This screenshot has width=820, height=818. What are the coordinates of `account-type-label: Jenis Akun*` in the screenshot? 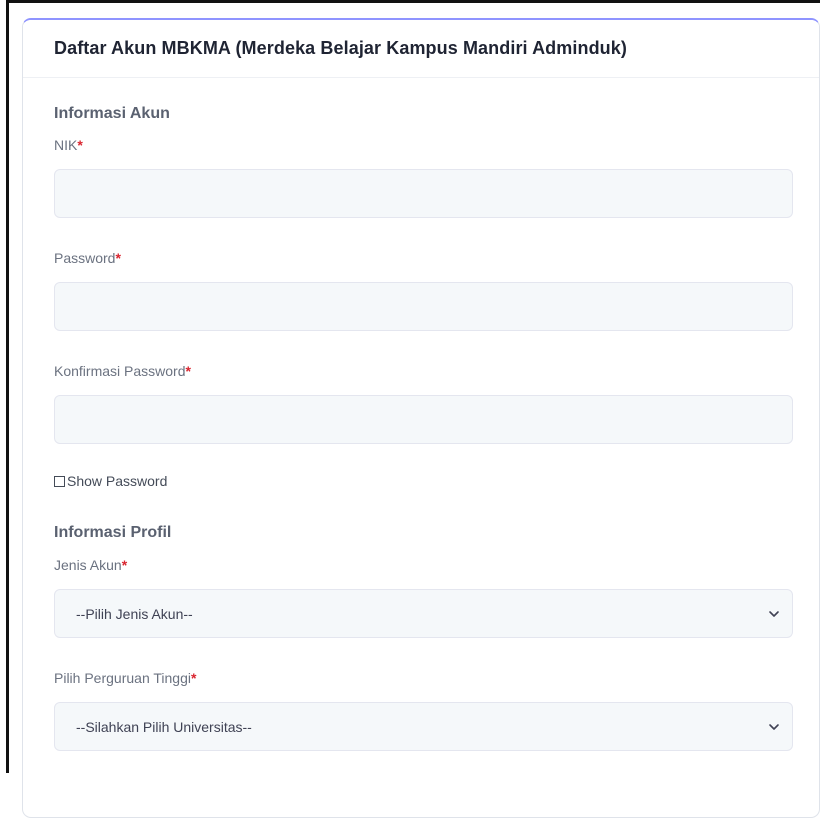 It's located at (90, 565).